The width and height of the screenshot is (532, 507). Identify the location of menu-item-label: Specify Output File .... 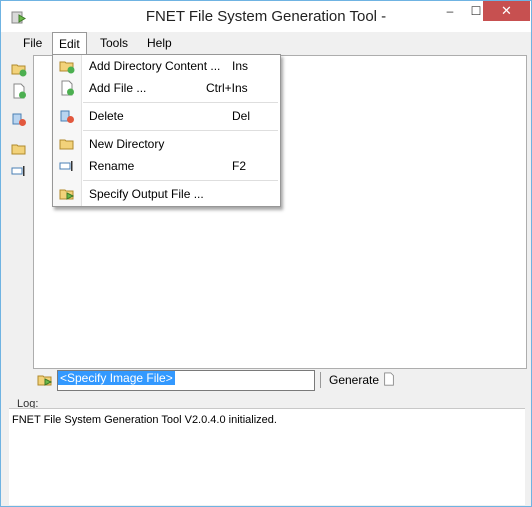
(146, 194).